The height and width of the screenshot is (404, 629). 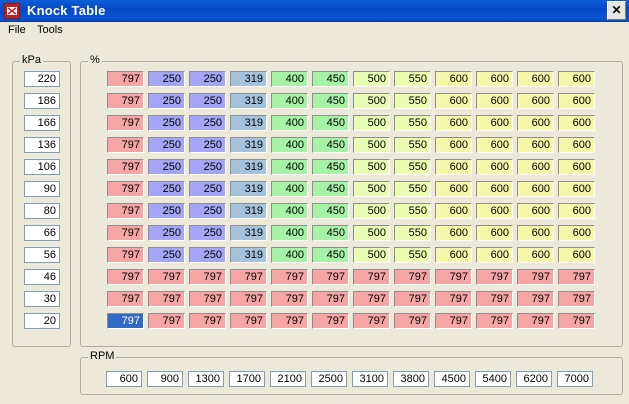 I want to click on rpm-field: 3100, so click(x=370, y=379).